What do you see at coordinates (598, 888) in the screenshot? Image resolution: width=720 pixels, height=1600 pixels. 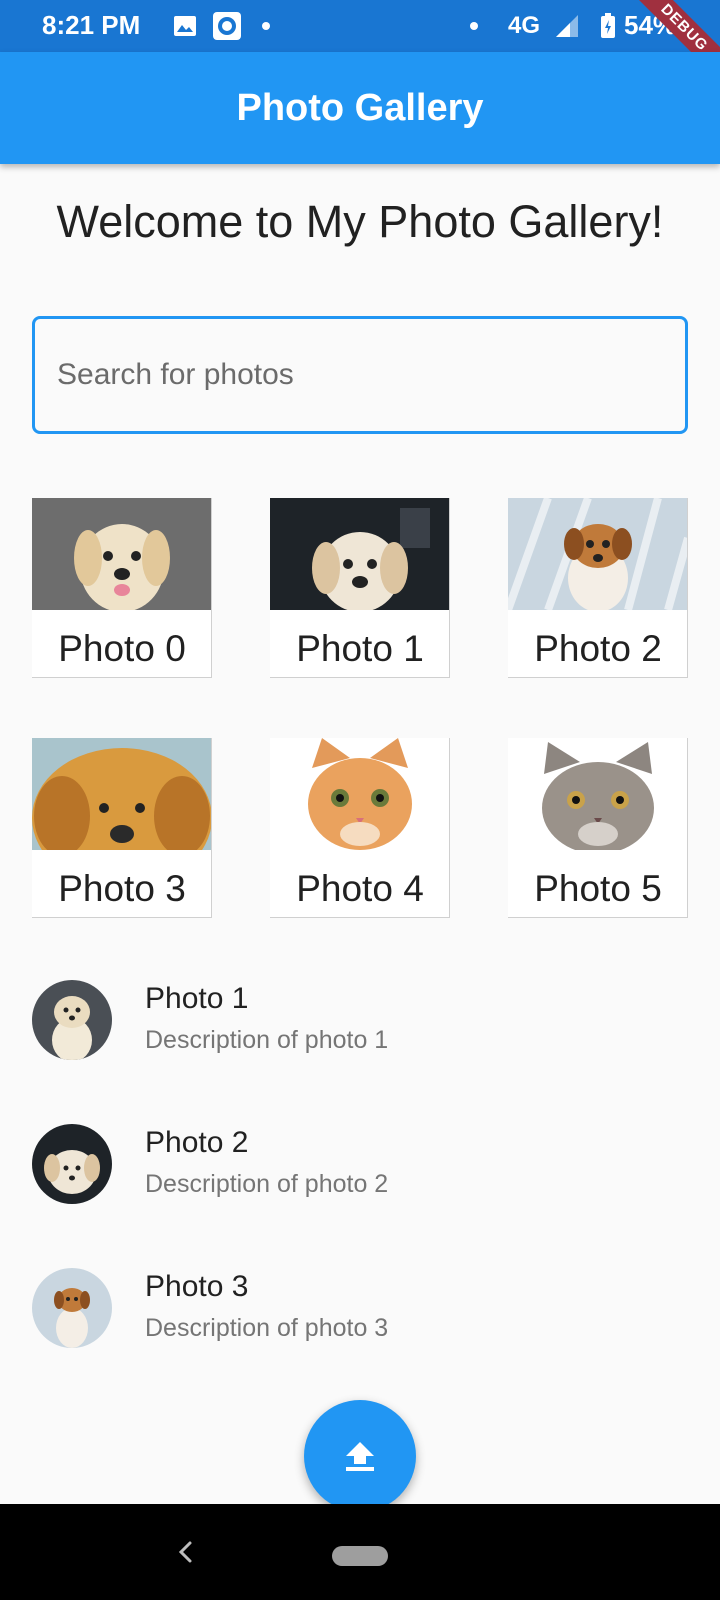 I see `photo-card-label: Photo 5` at bounding box center [598, 888].